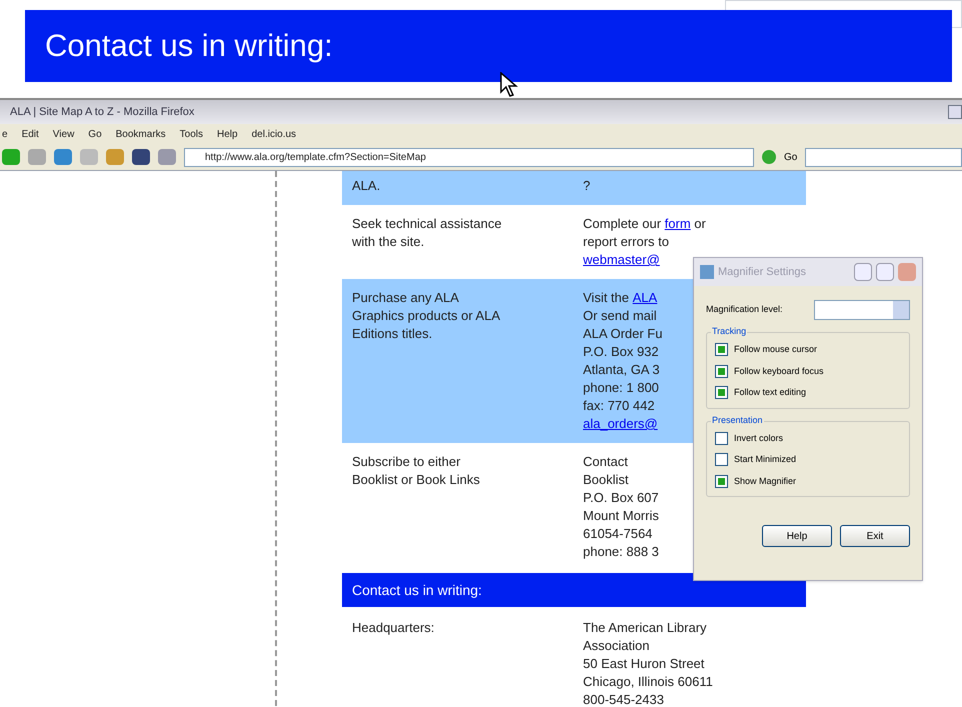  What do you see at coordinates (606, 480) in the screenshot?
I see `cell-text: Booklist` at bounding box center [606, 480].